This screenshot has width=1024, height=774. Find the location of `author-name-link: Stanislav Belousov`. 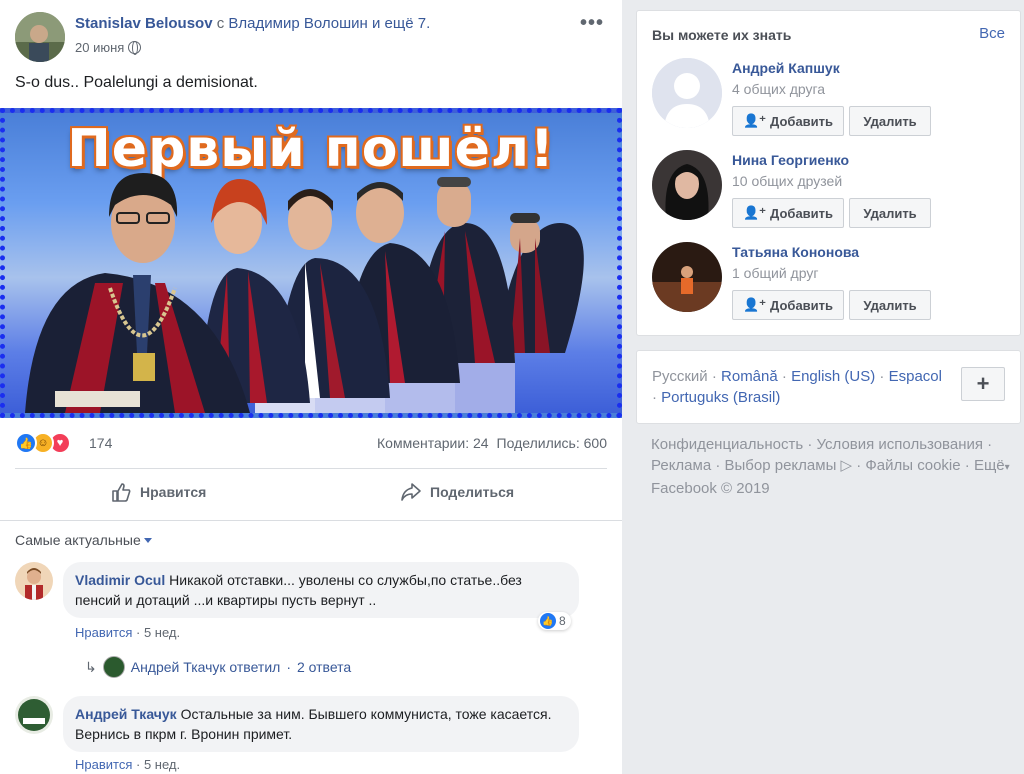

author-name-link: Stanislav Belousov is located at coordinates (144, 23).